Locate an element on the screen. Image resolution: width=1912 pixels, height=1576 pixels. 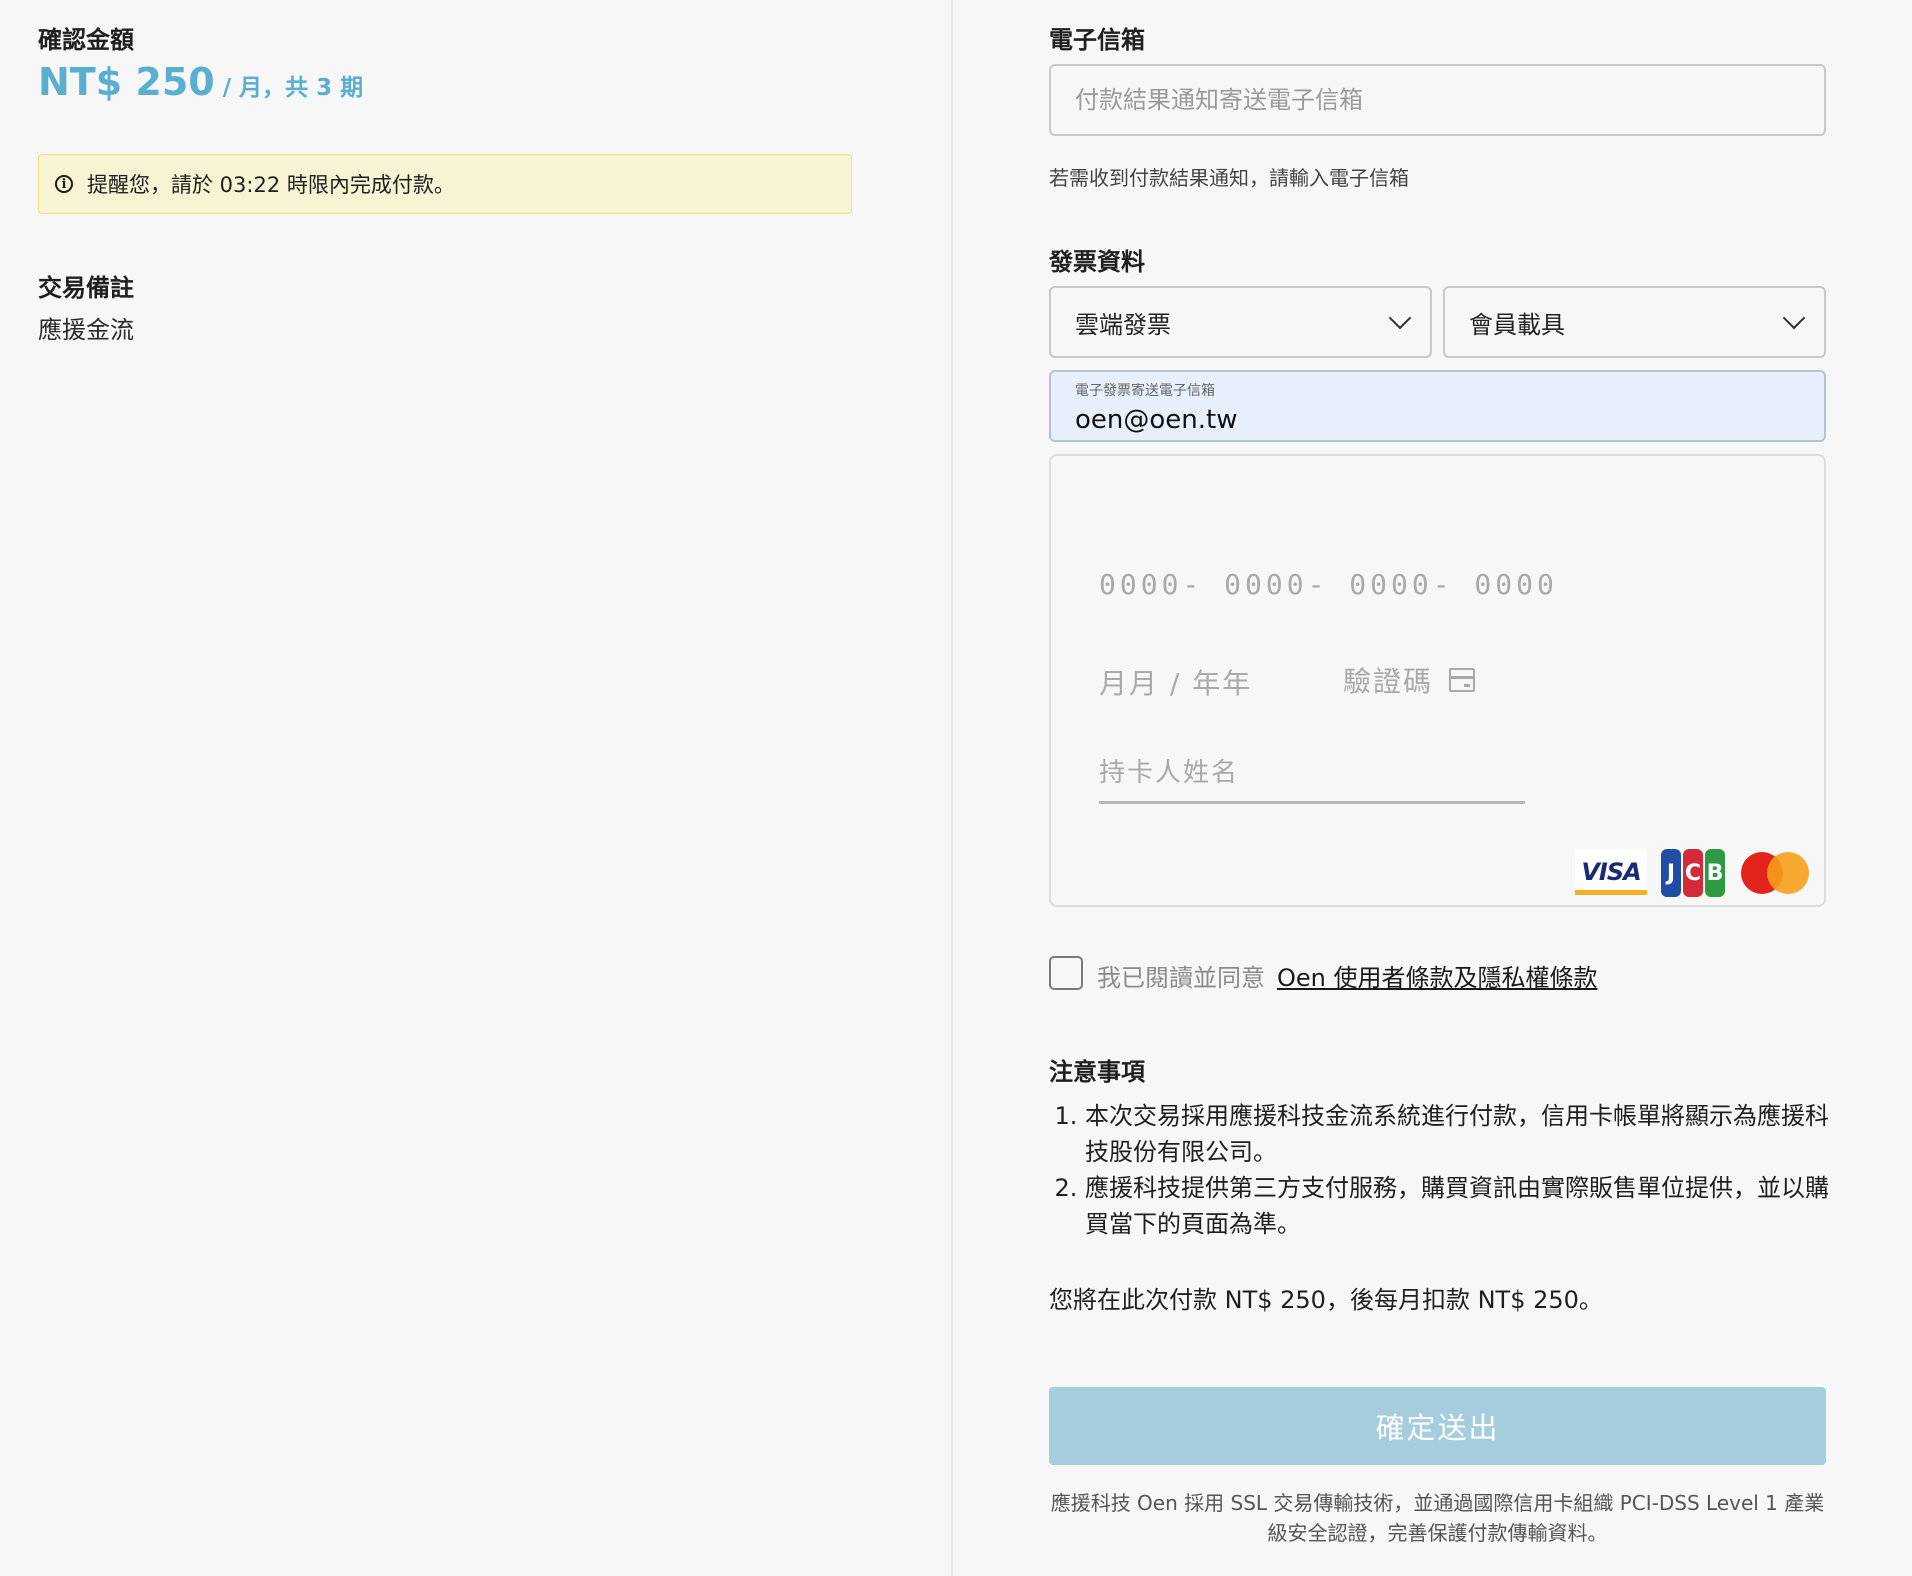
invoice-type-value: 雲端發票 is located at coordinates (1123, 324).